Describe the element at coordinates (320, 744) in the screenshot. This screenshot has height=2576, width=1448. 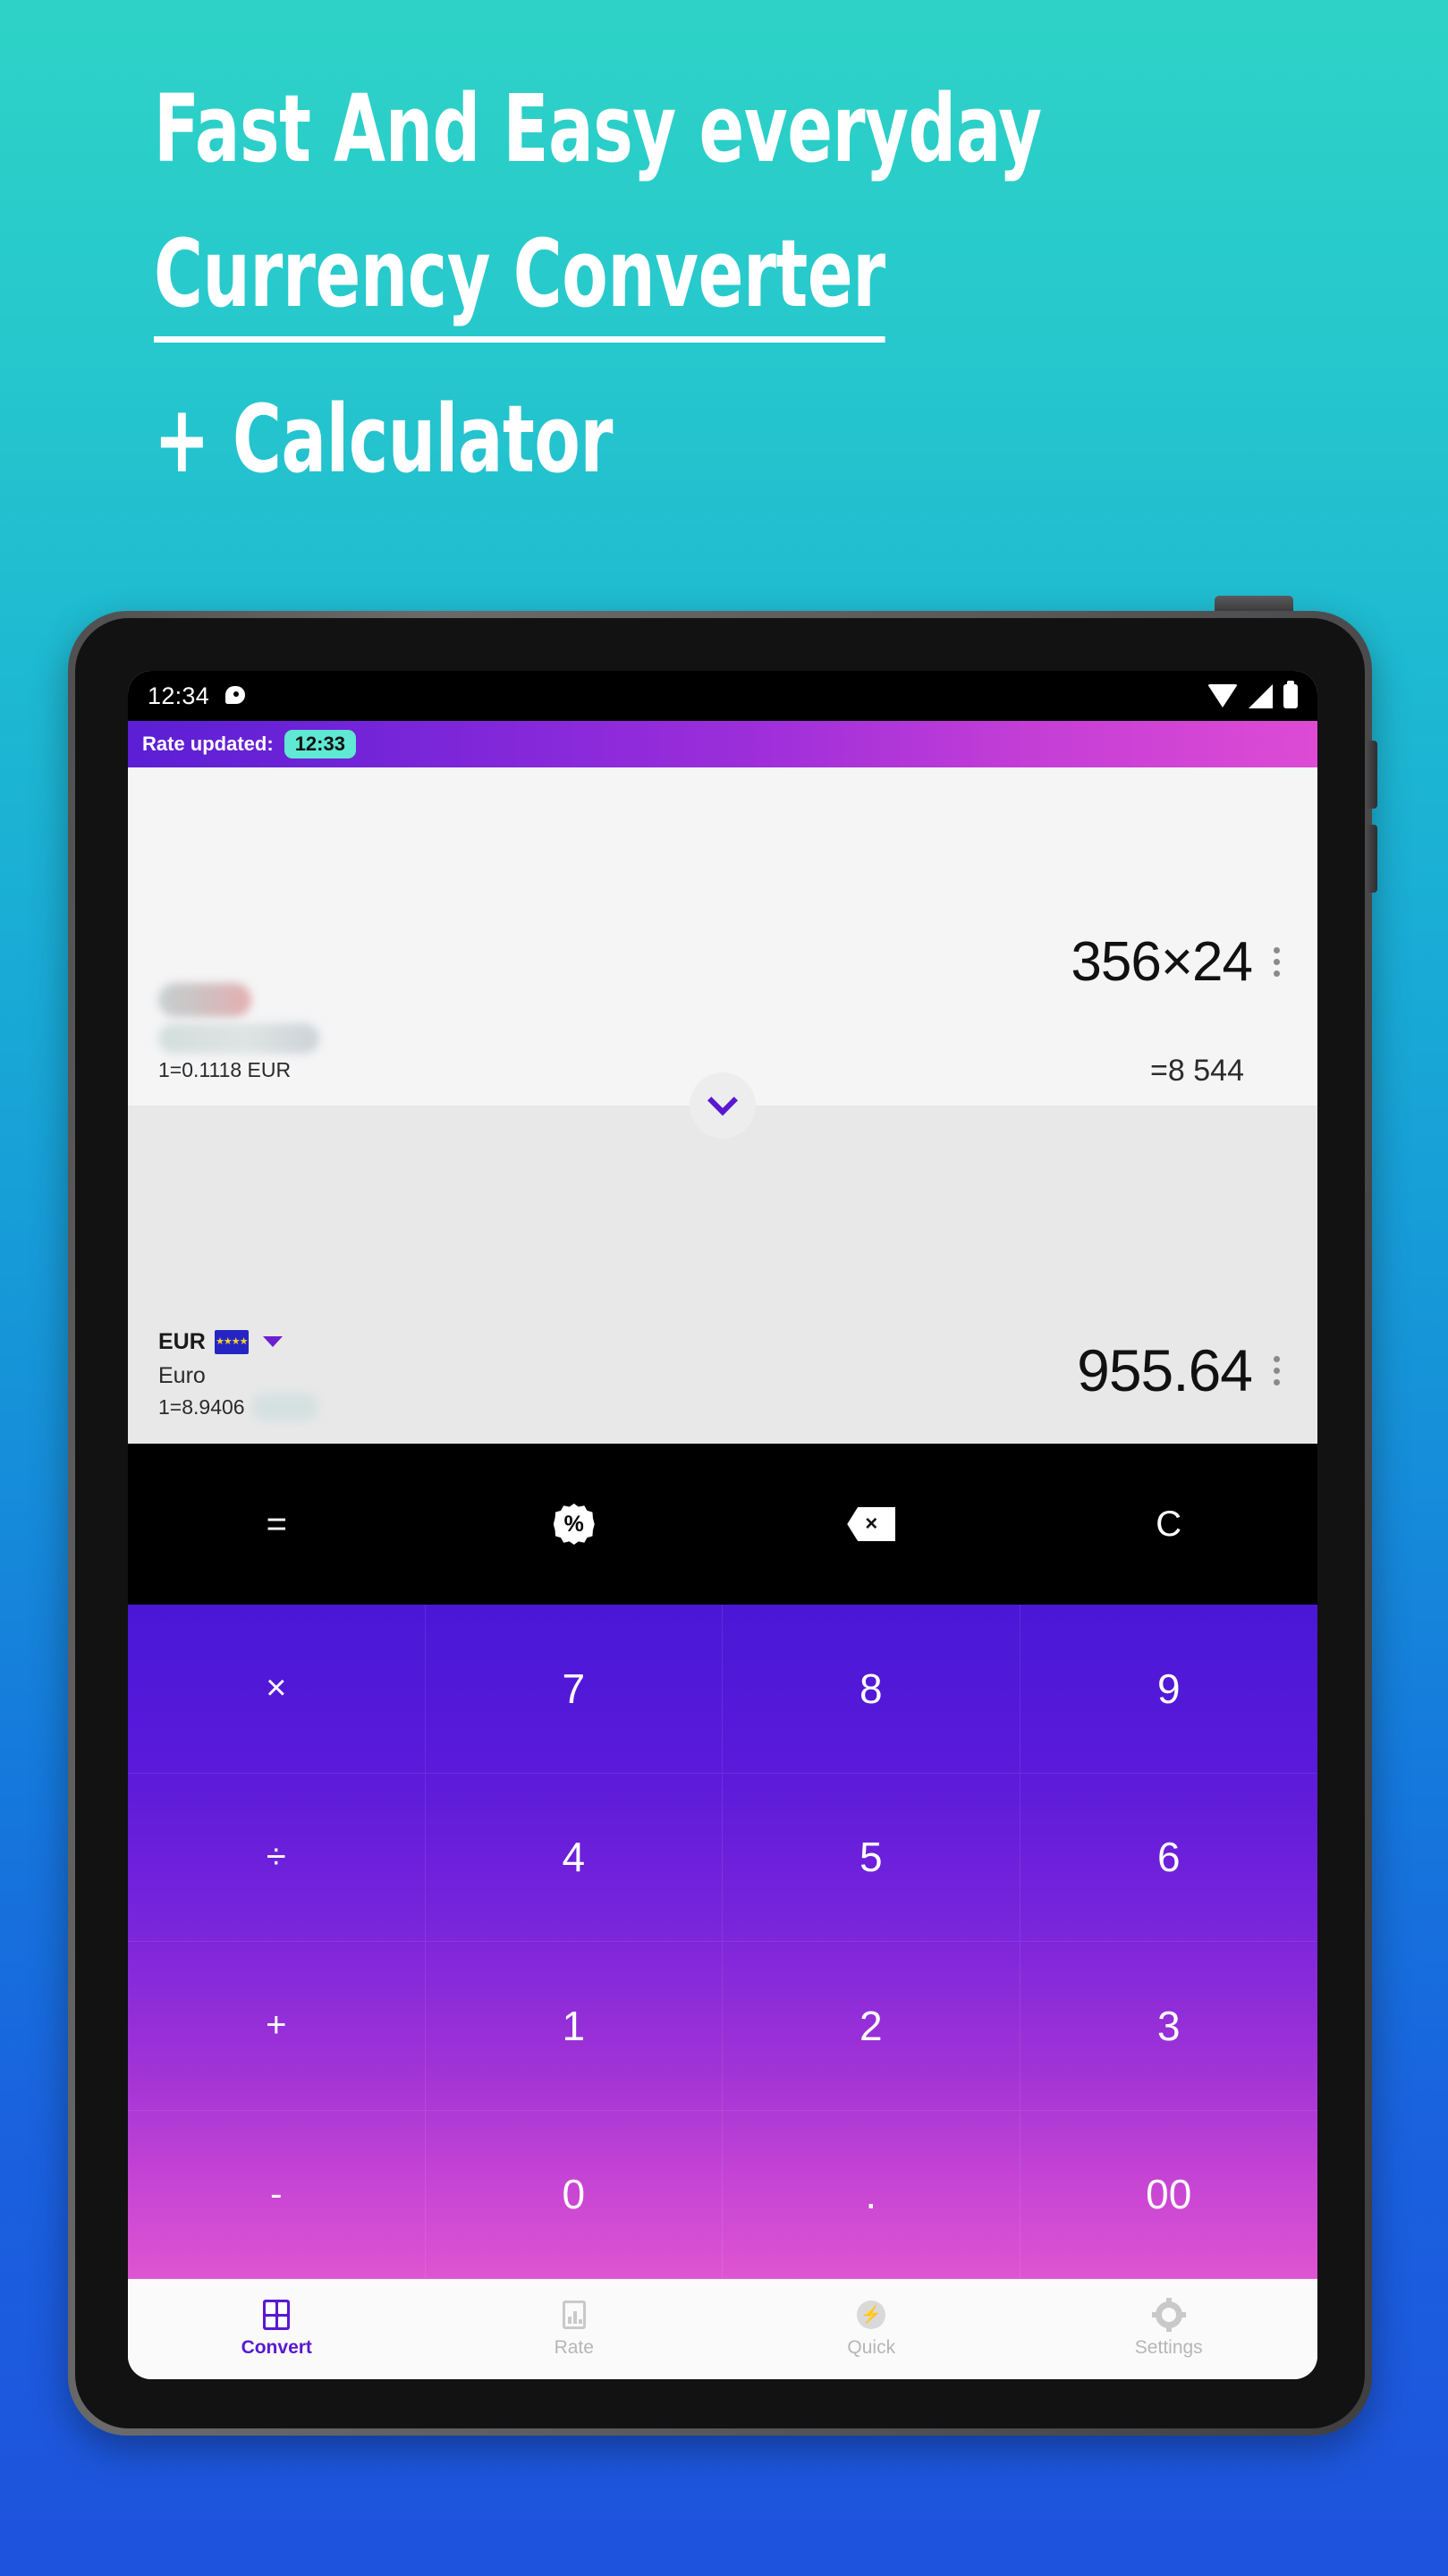
I see `rate-updated-time-badge: 12:33` at that location.